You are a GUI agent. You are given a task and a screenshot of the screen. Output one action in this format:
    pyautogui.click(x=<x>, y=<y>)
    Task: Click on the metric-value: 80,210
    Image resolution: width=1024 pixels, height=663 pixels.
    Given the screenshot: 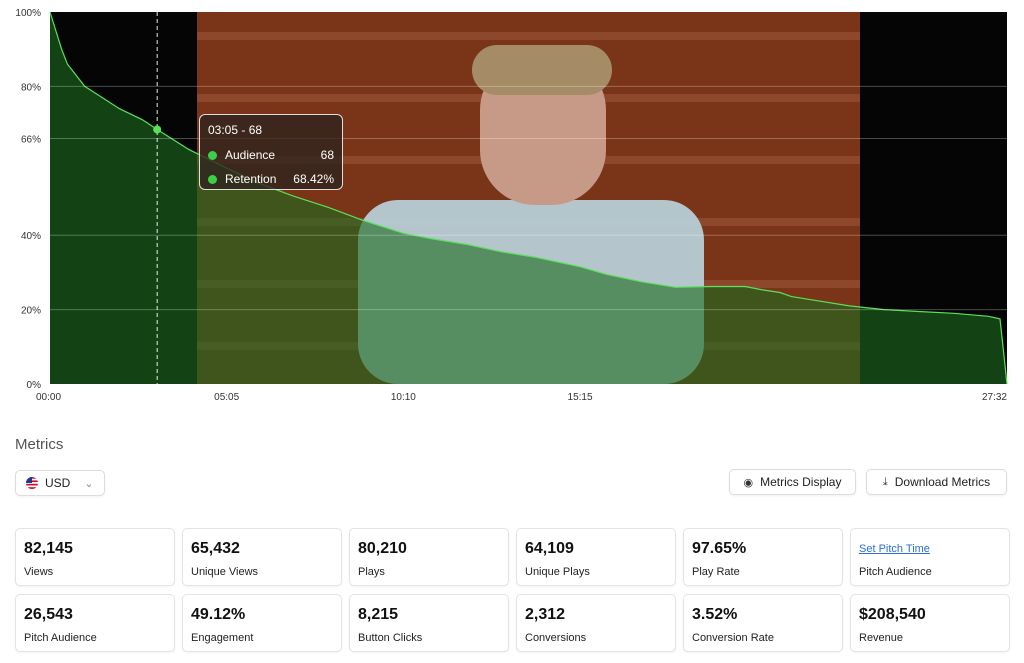 What is the action you would take?
    pyautogui.click(x=382, y=548)
    